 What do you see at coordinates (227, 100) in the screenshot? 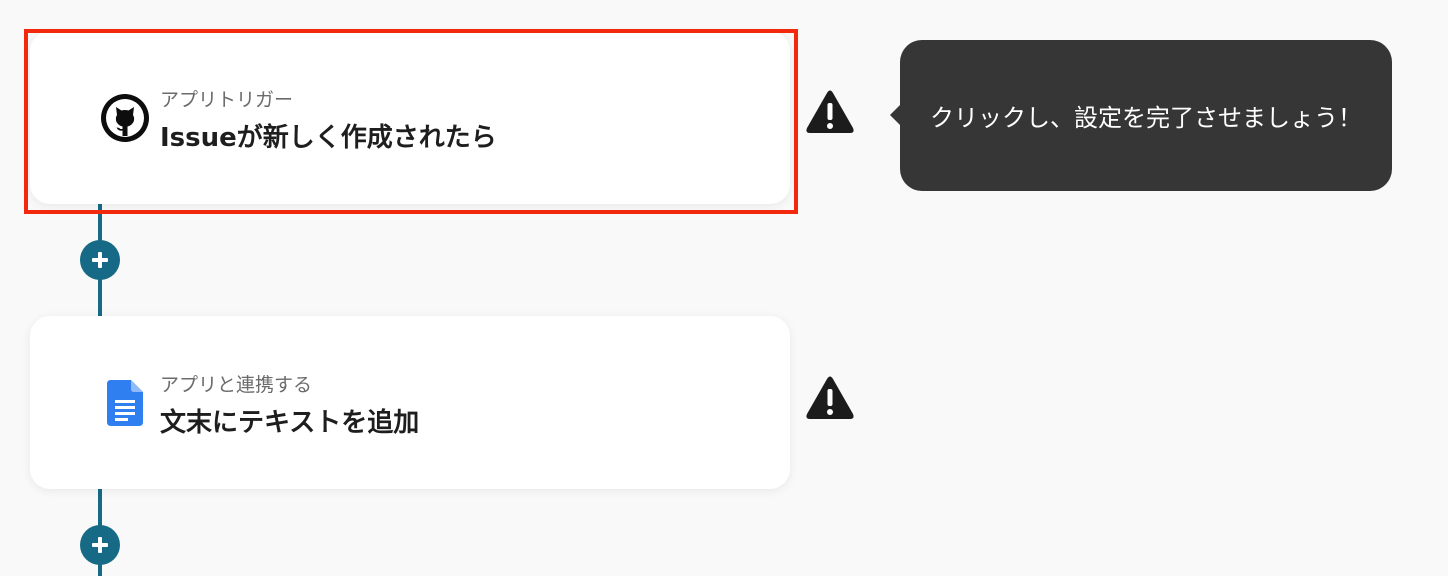
I see `step-type-label: アプリトリガー` at bounding box center [227, 100].